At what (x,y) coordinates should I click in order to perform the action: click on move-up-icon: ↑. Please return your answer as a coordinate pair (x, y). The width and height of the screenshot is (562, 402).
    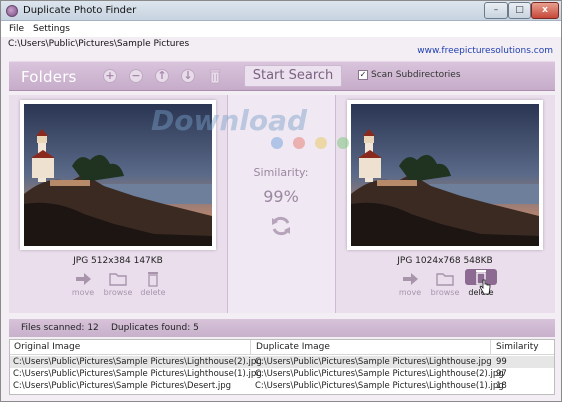
    Looking at the image, I should click on (162, 76).